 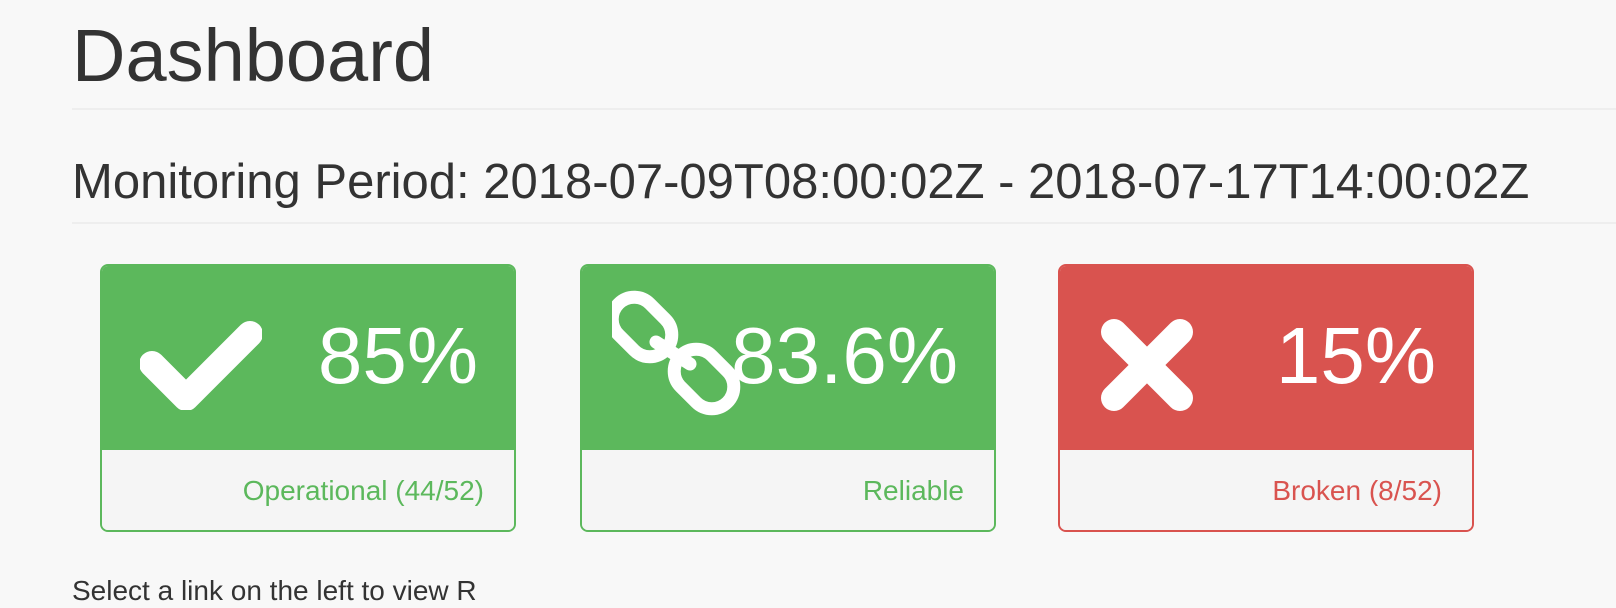 I want to click on operational-panel-heading: 85%, so click(x=308, y=359).